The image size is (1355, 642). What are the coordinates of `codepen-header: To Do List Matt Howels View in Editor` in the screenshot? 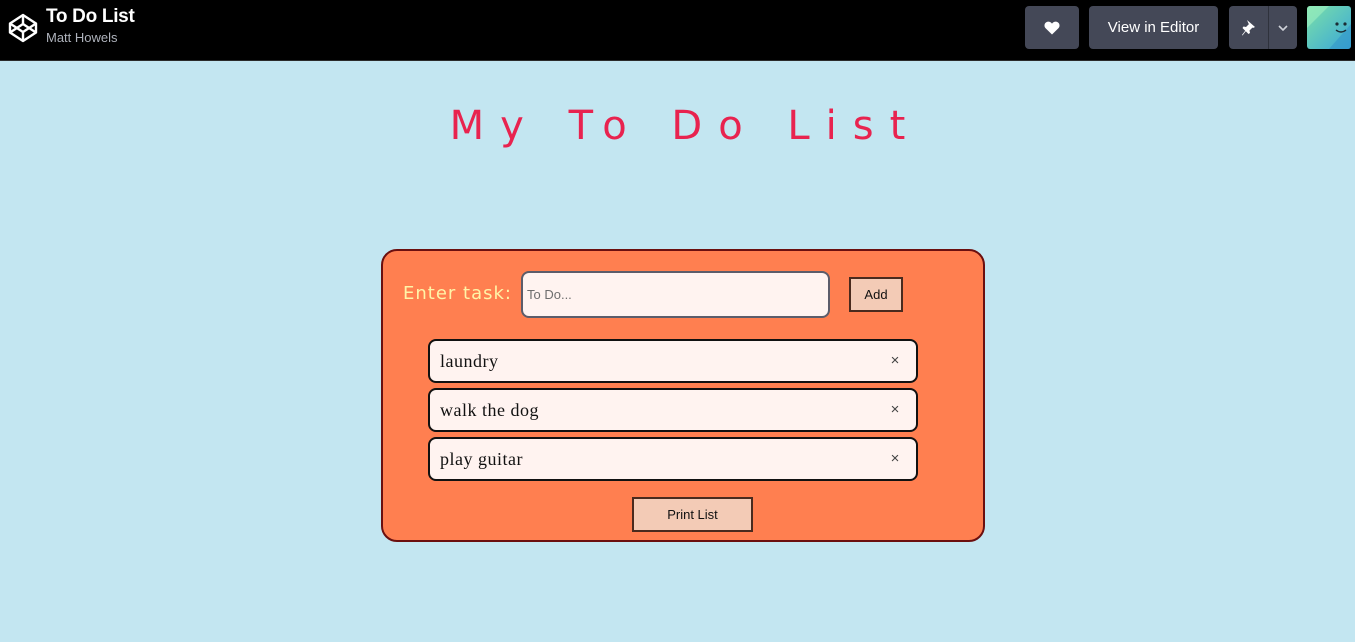 It's located at (677, 30).